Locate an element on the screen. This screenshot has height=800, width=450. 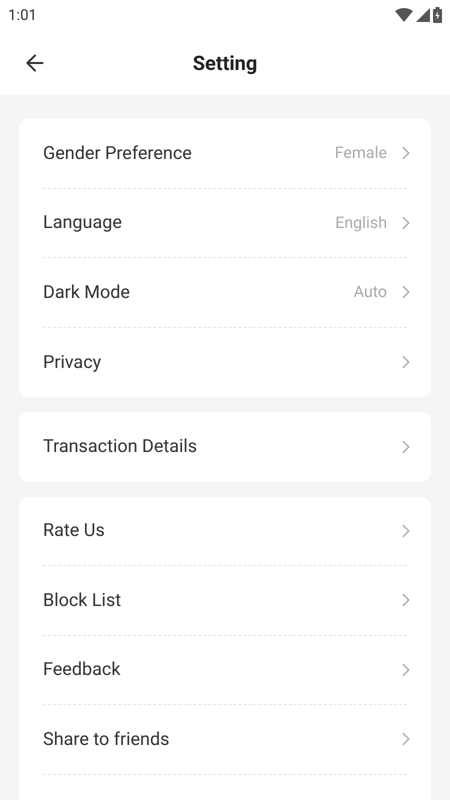
row-label: Transaction Details is located at coordinates (120, 447).